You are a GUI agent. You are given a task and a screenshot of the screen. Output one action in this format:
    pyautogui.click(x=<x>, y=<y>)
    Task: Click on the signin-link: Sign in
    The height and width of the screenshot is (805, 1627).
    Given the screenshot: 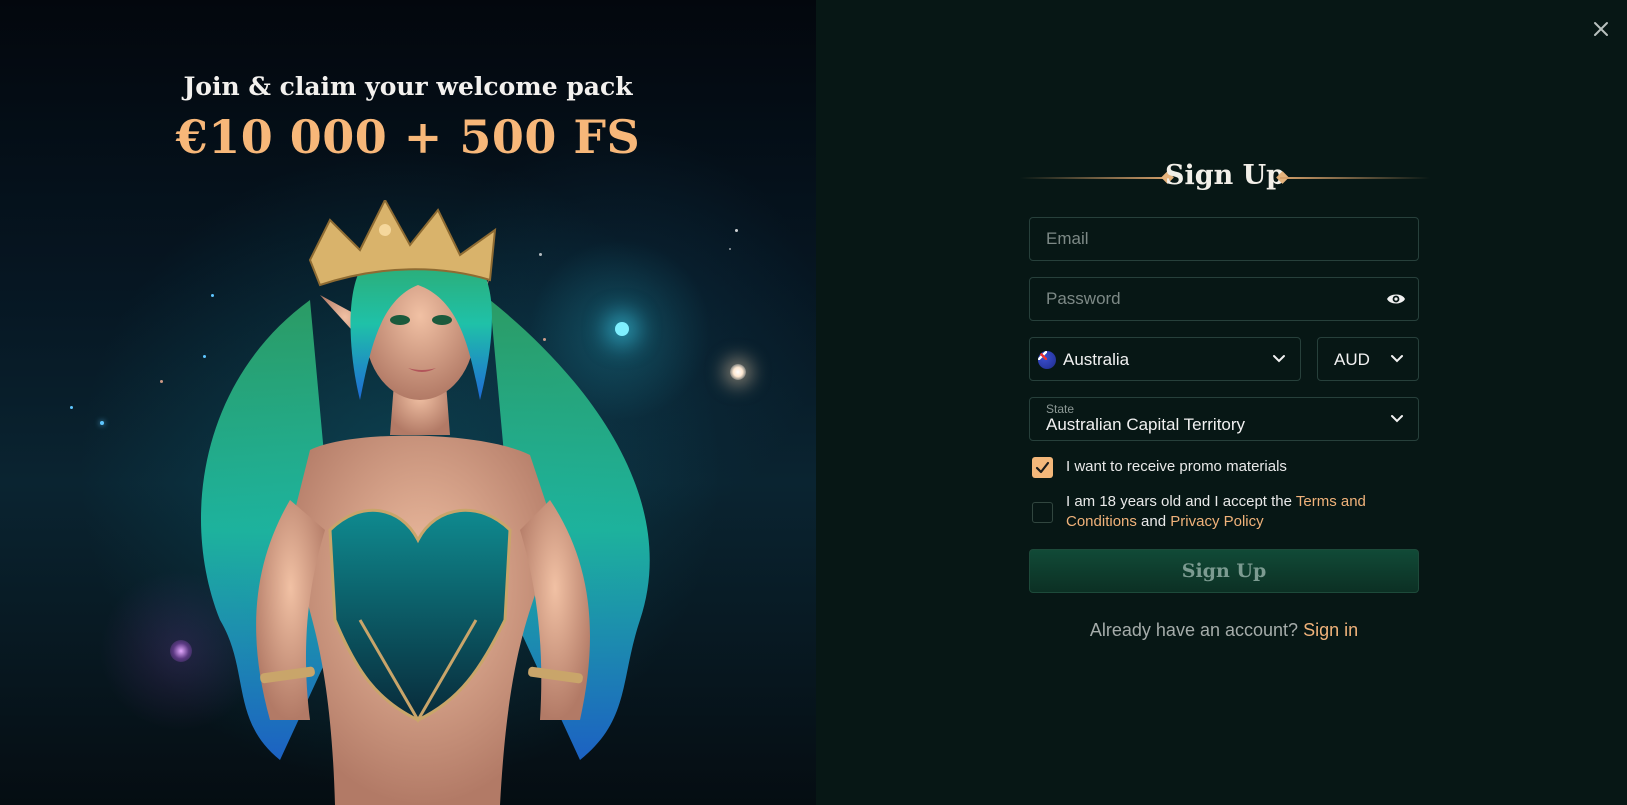 What is the action you would take?
    pyautogui.click(x=1330, y=630)
    